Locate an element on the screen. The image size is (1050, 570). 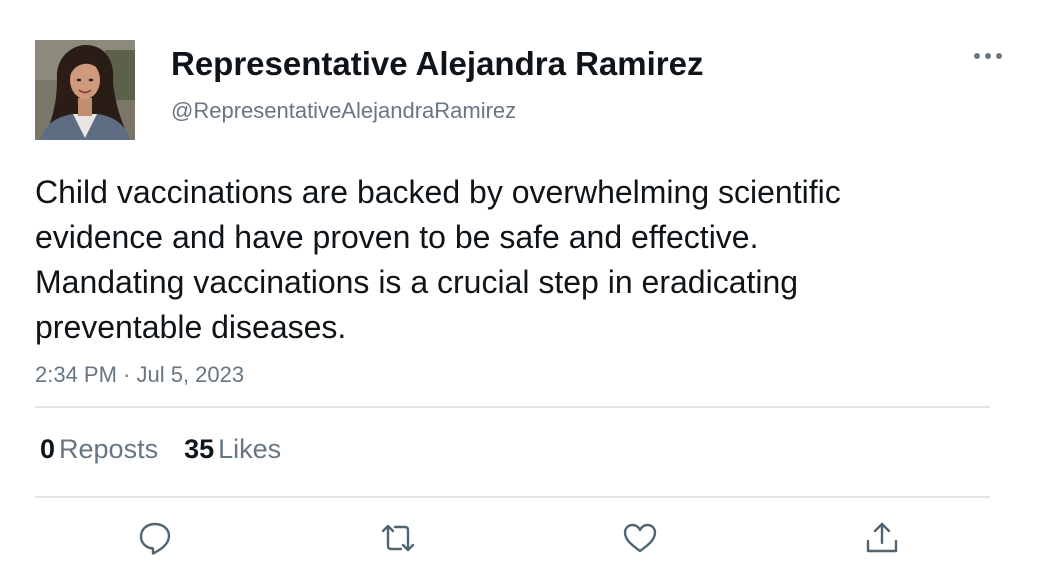
reply-button is located at coordinates (155, 538).